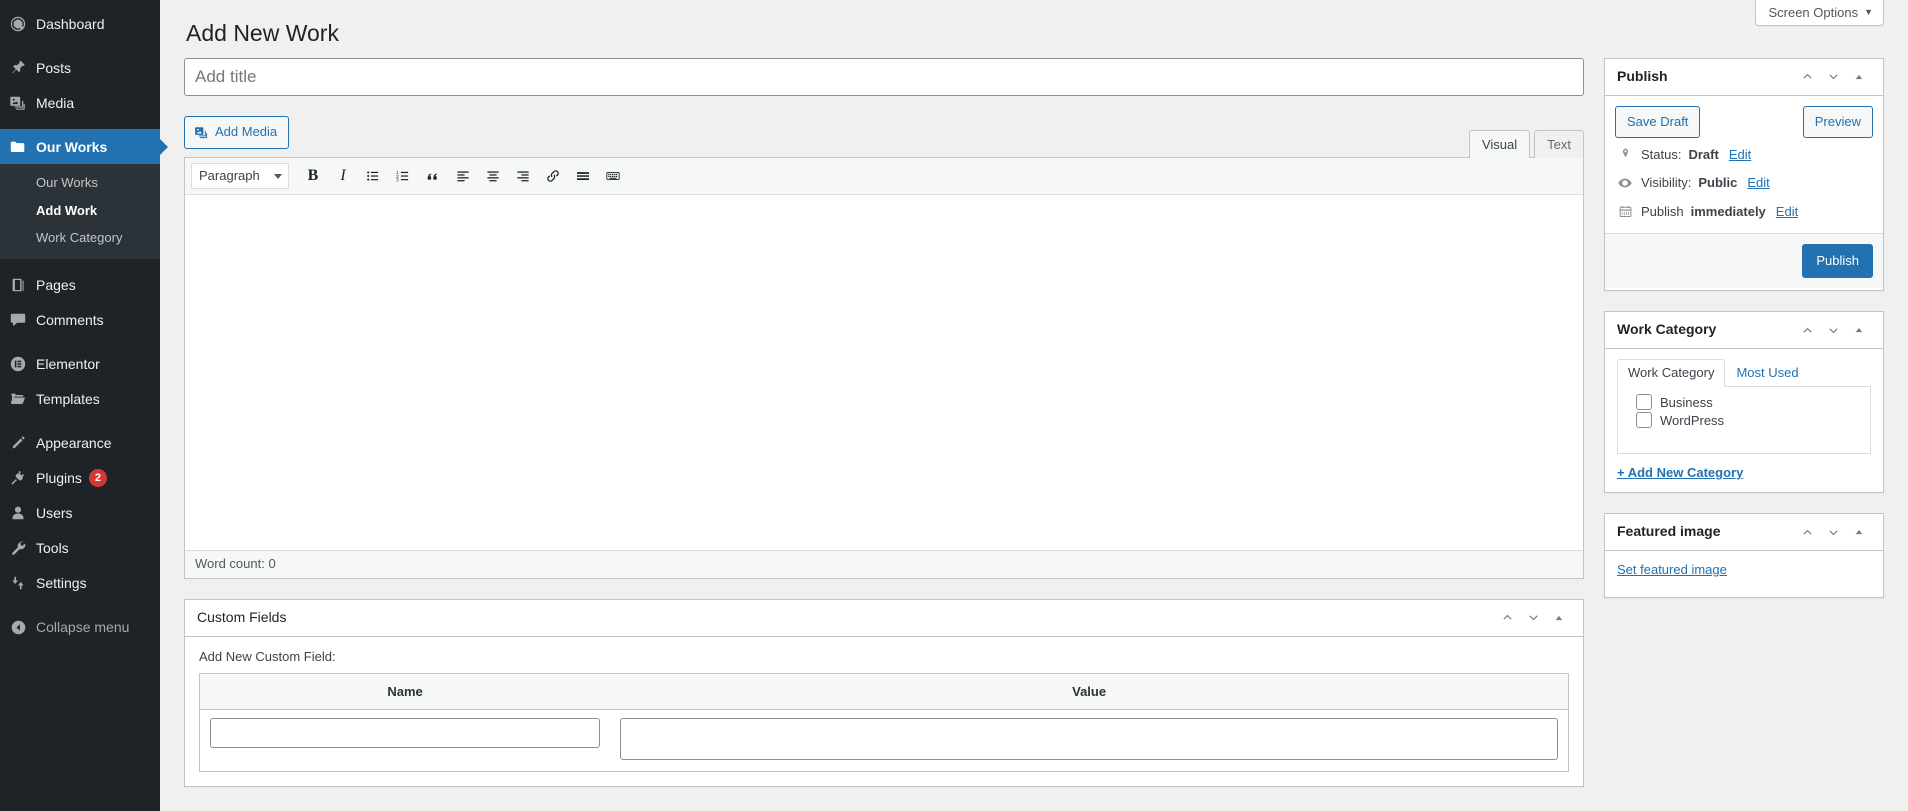 The image size is (1908, 811). What do you see at coordinates (1837, 261) in the screenshot?
I see `publish-button: Publish` at bounding box center [1837, 261].